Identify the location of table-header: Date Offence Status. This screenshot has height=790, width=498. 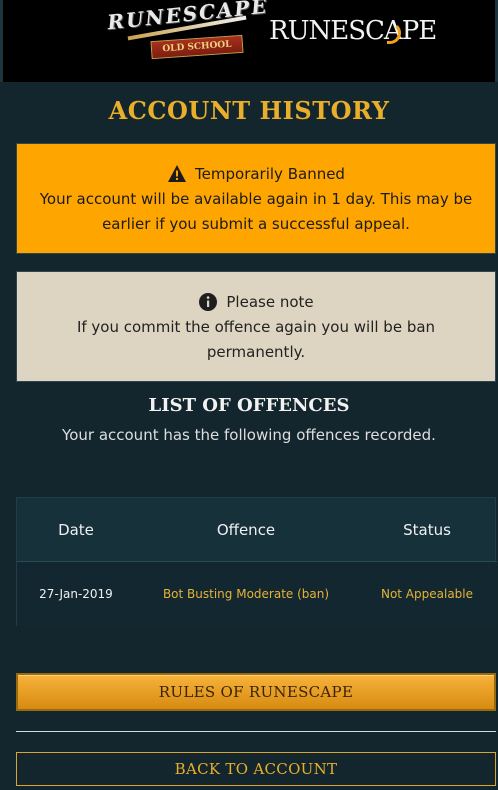
(257, 530).